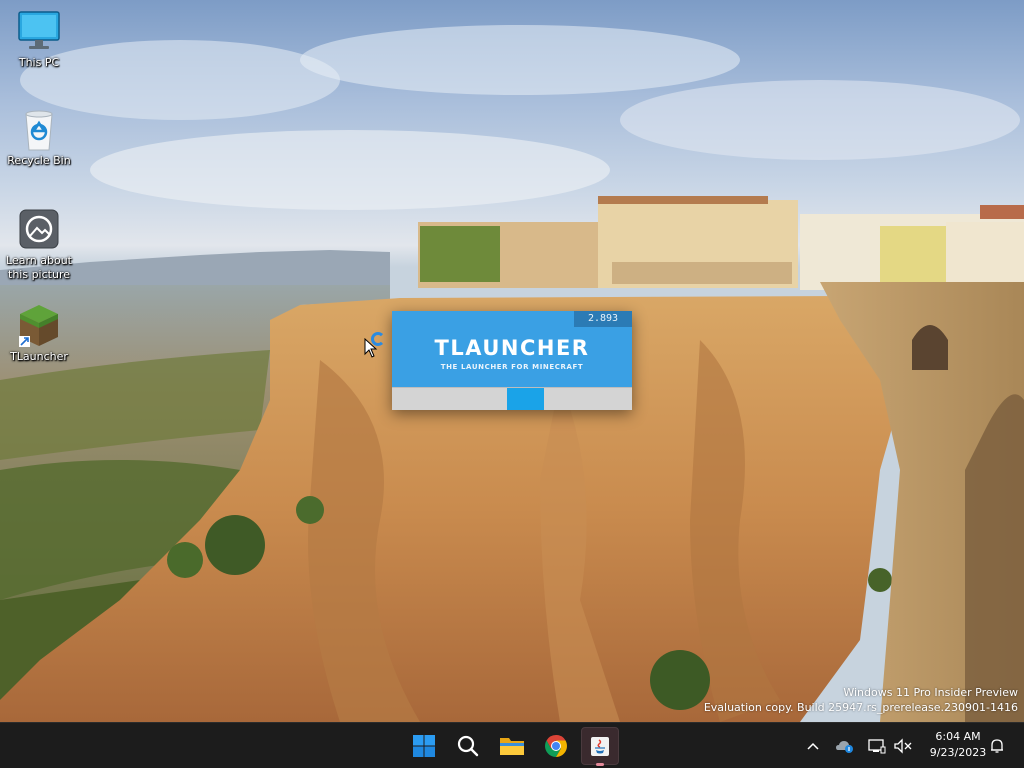  I want to click on file-explorer-button, so click(512, 746).